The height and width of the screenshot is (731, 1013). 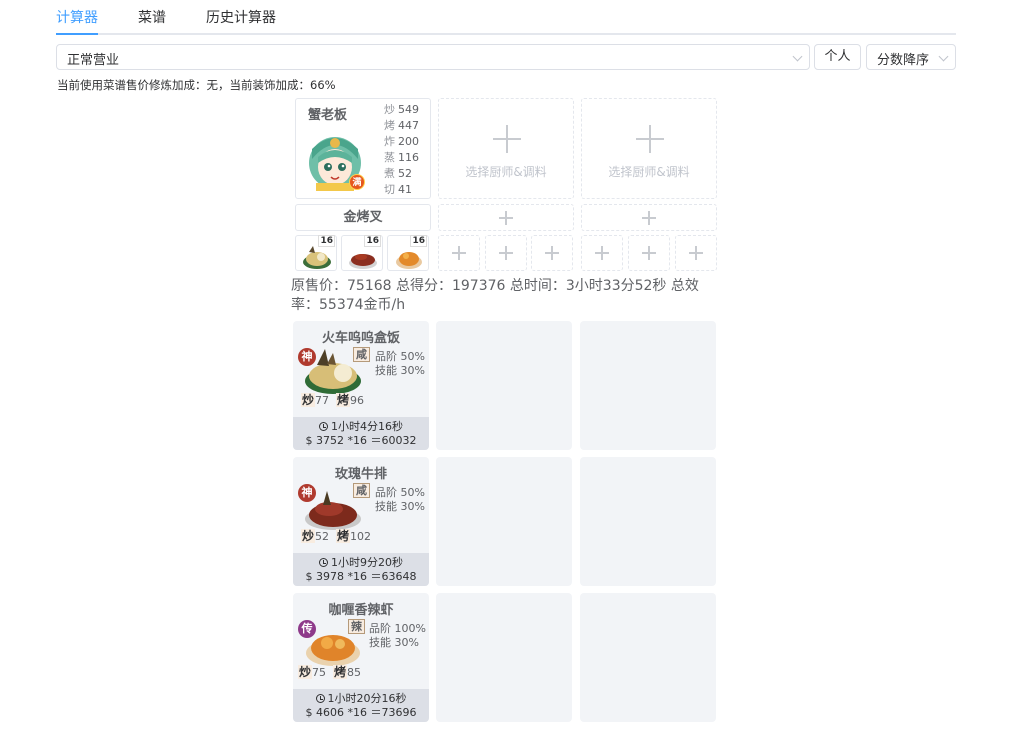 I want to click on dish-footer: 1小时9分20秒 $ 3978 *16 ＝63648, so click(x=361, y=569).